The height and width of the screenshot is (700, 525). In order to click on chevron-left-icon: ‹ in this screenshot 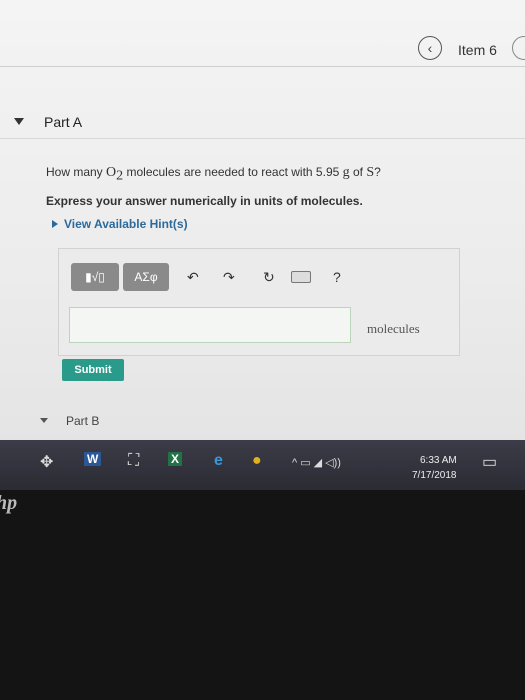, I will do `click(430, 48)`.